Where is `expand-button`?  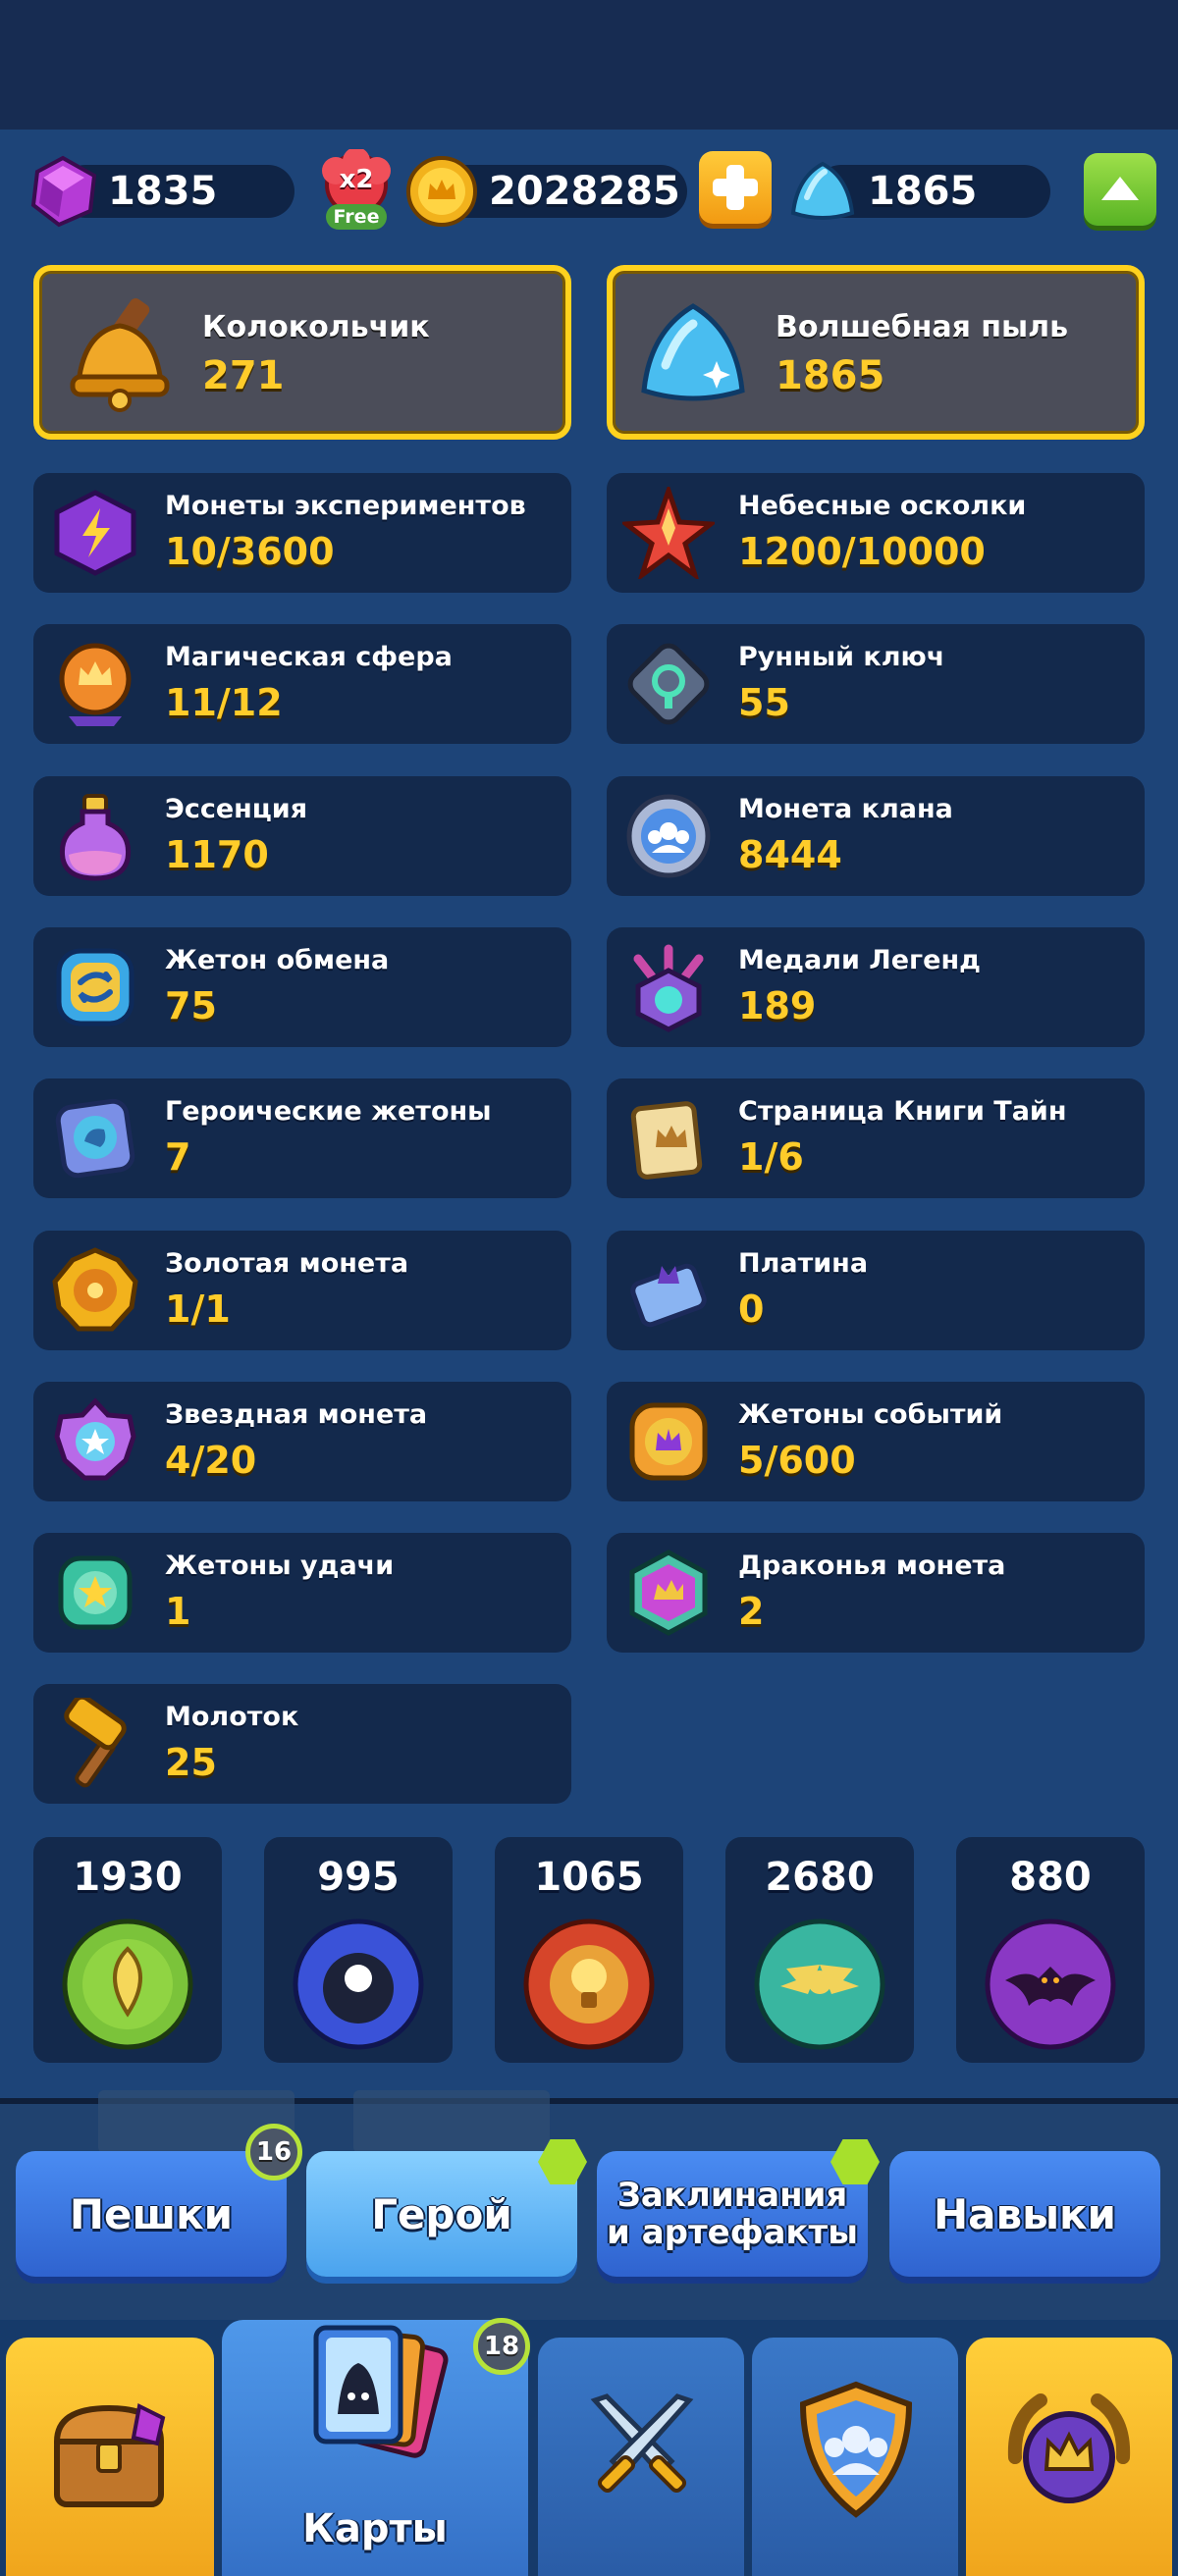 expand-button is located at coordinates (1120, 189).